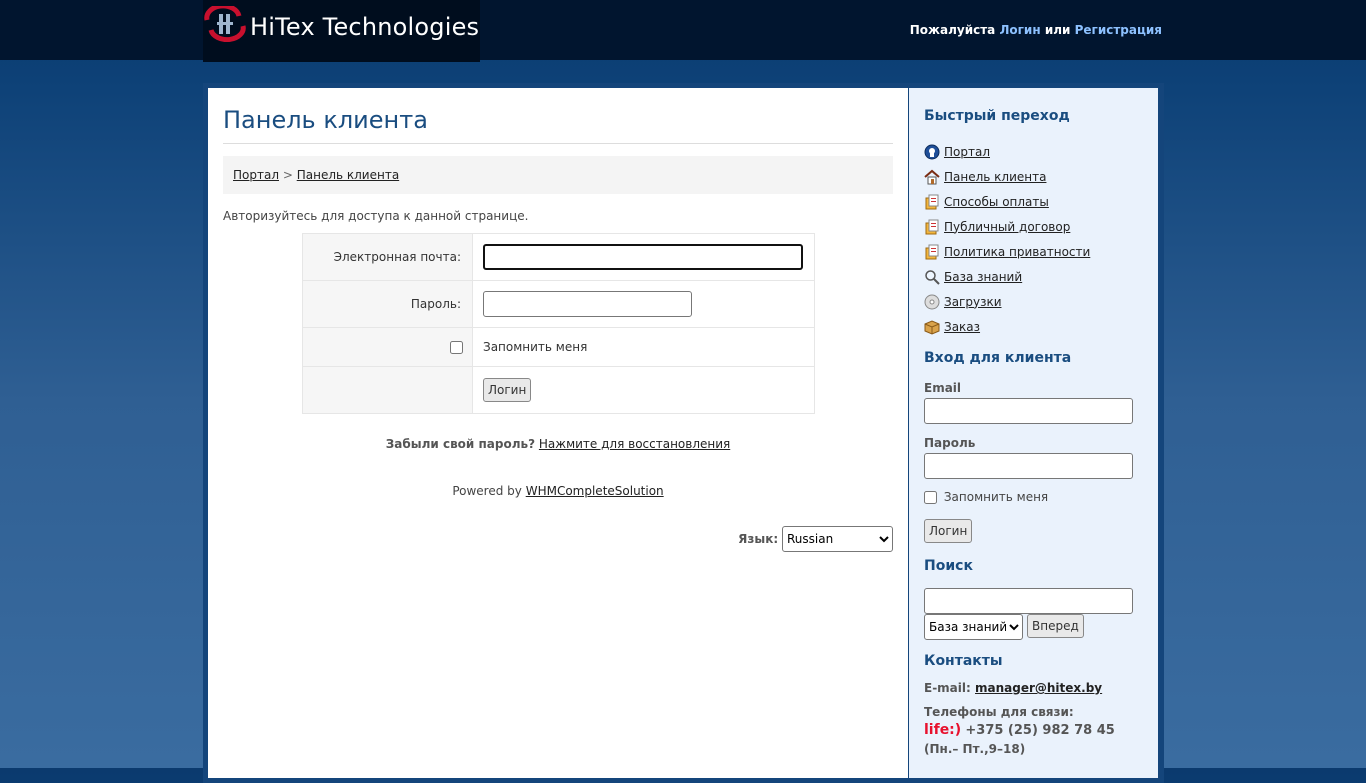 The image size is (1366, 783). Describe the element at coordinates (558, 175) in the screenshot. I see `breadcrumb: Портал > Панель клиента` at that location.